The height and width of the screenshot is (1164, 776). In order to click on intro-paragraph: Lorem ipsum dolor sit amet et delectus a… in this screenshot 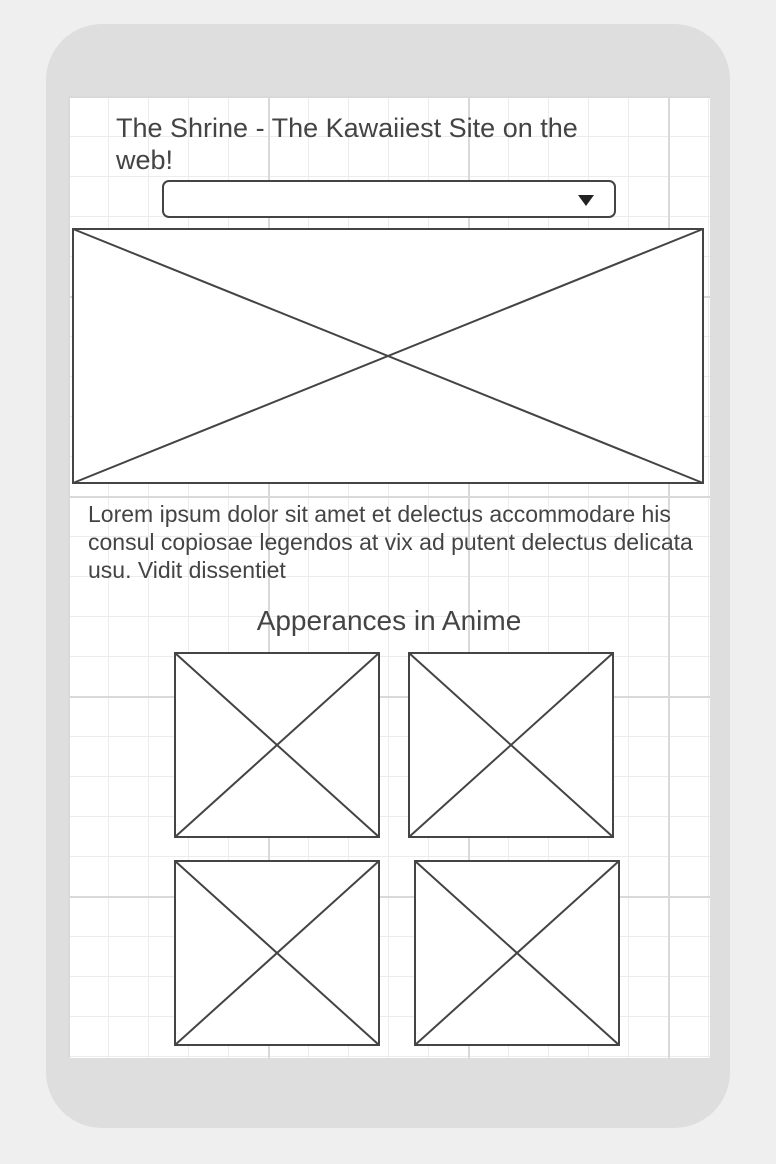, I will do `click(390, 542)`.